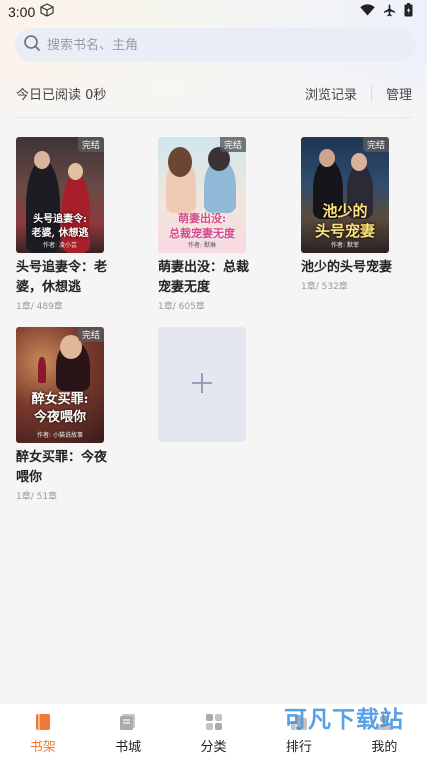 This screenshot has width=427, height=759. Describe the element at coordinates (47, 12) in the screenshot. I see `box-icon` at that location.